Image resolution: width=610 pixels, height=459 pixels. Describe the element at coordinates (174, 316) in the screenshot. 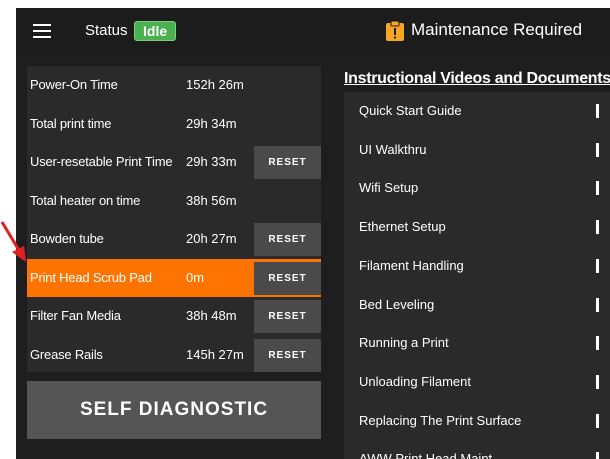

I see `stat-row: Filter Fan Media 38h 48m RESET` at that location.